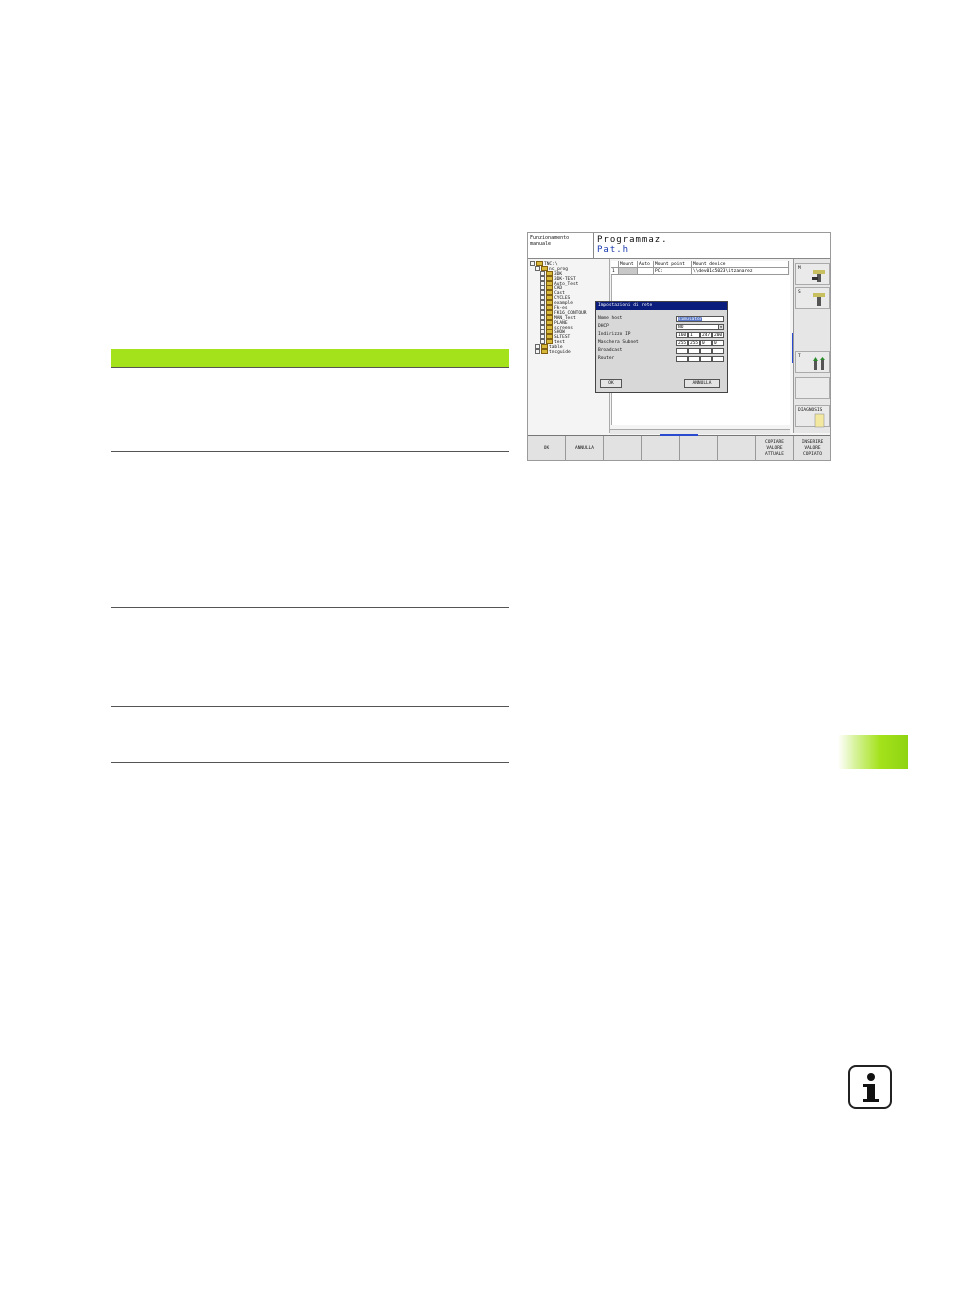 The width and height of the screenshot is (954, 1307). Describe the element at coordinates (681, 327) in the screenshot. I see `dhcp-value: NO` at that location.